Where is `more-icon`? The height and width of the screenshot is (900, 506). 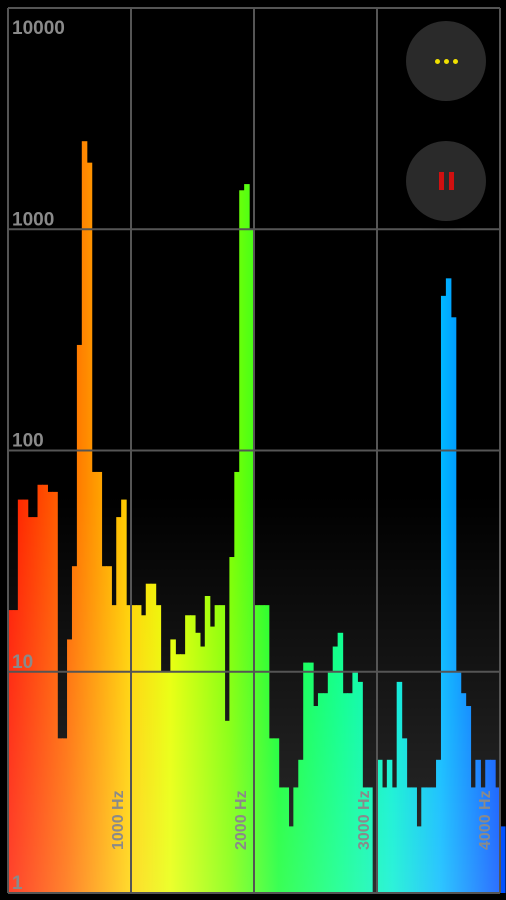
more-icon is located at coordinates (446, 61).